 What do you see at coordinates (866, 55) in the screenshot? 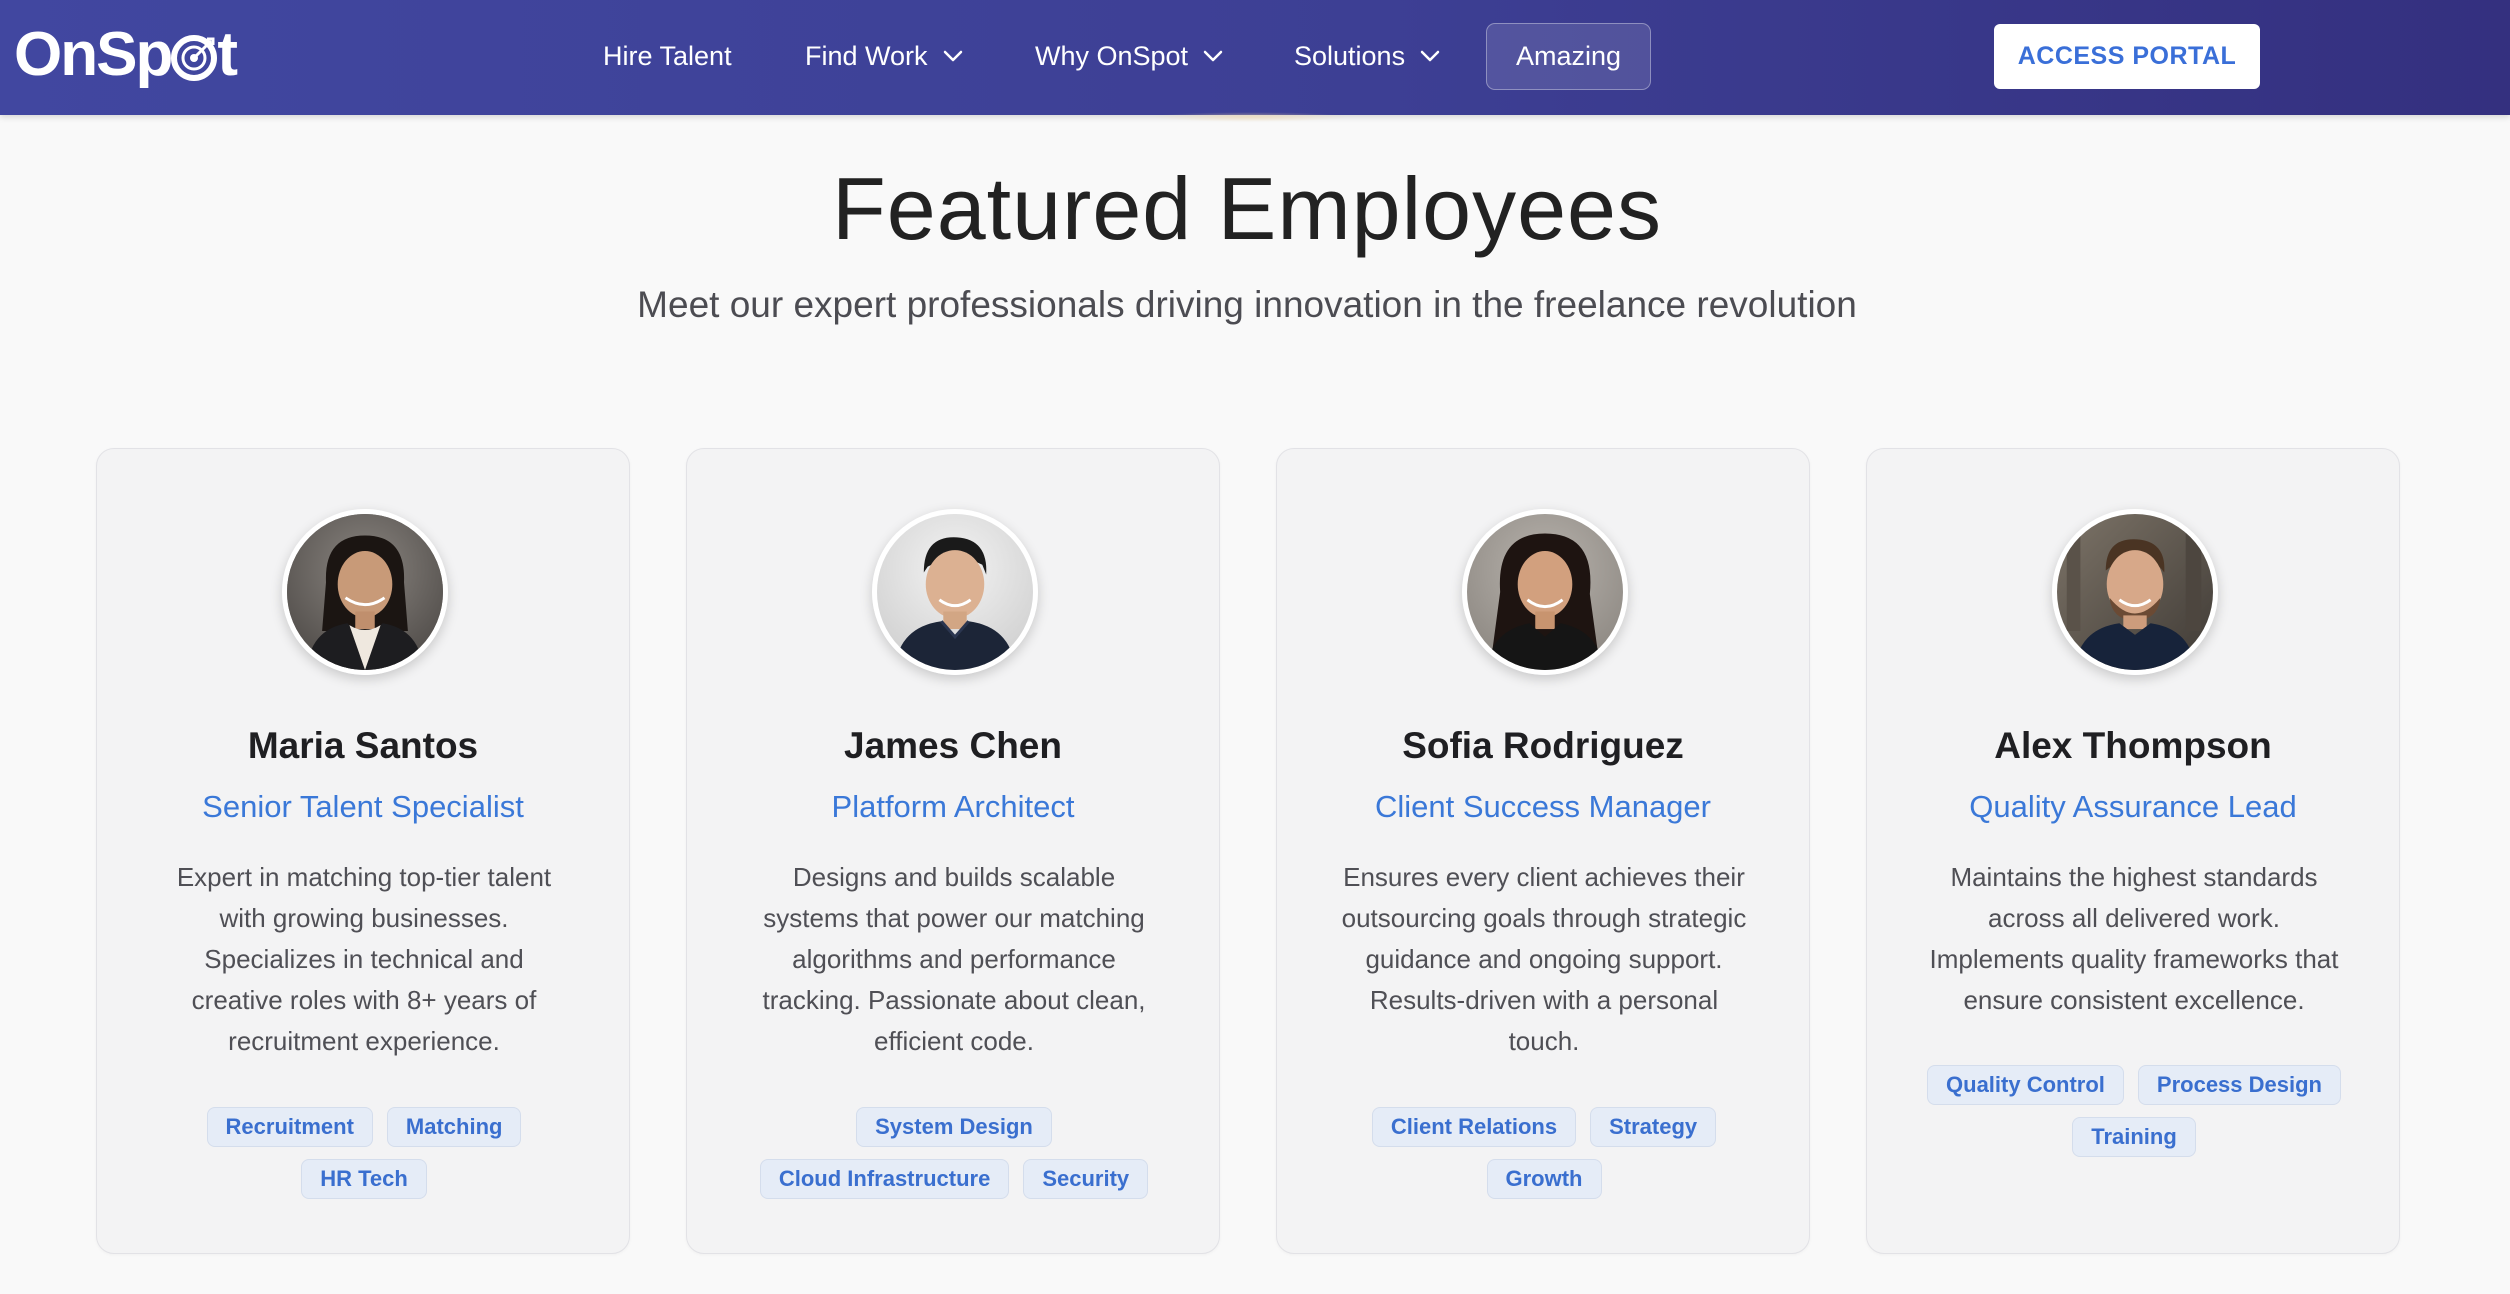
I see `nav-label: Find Work` at bounding box center [866, 55].